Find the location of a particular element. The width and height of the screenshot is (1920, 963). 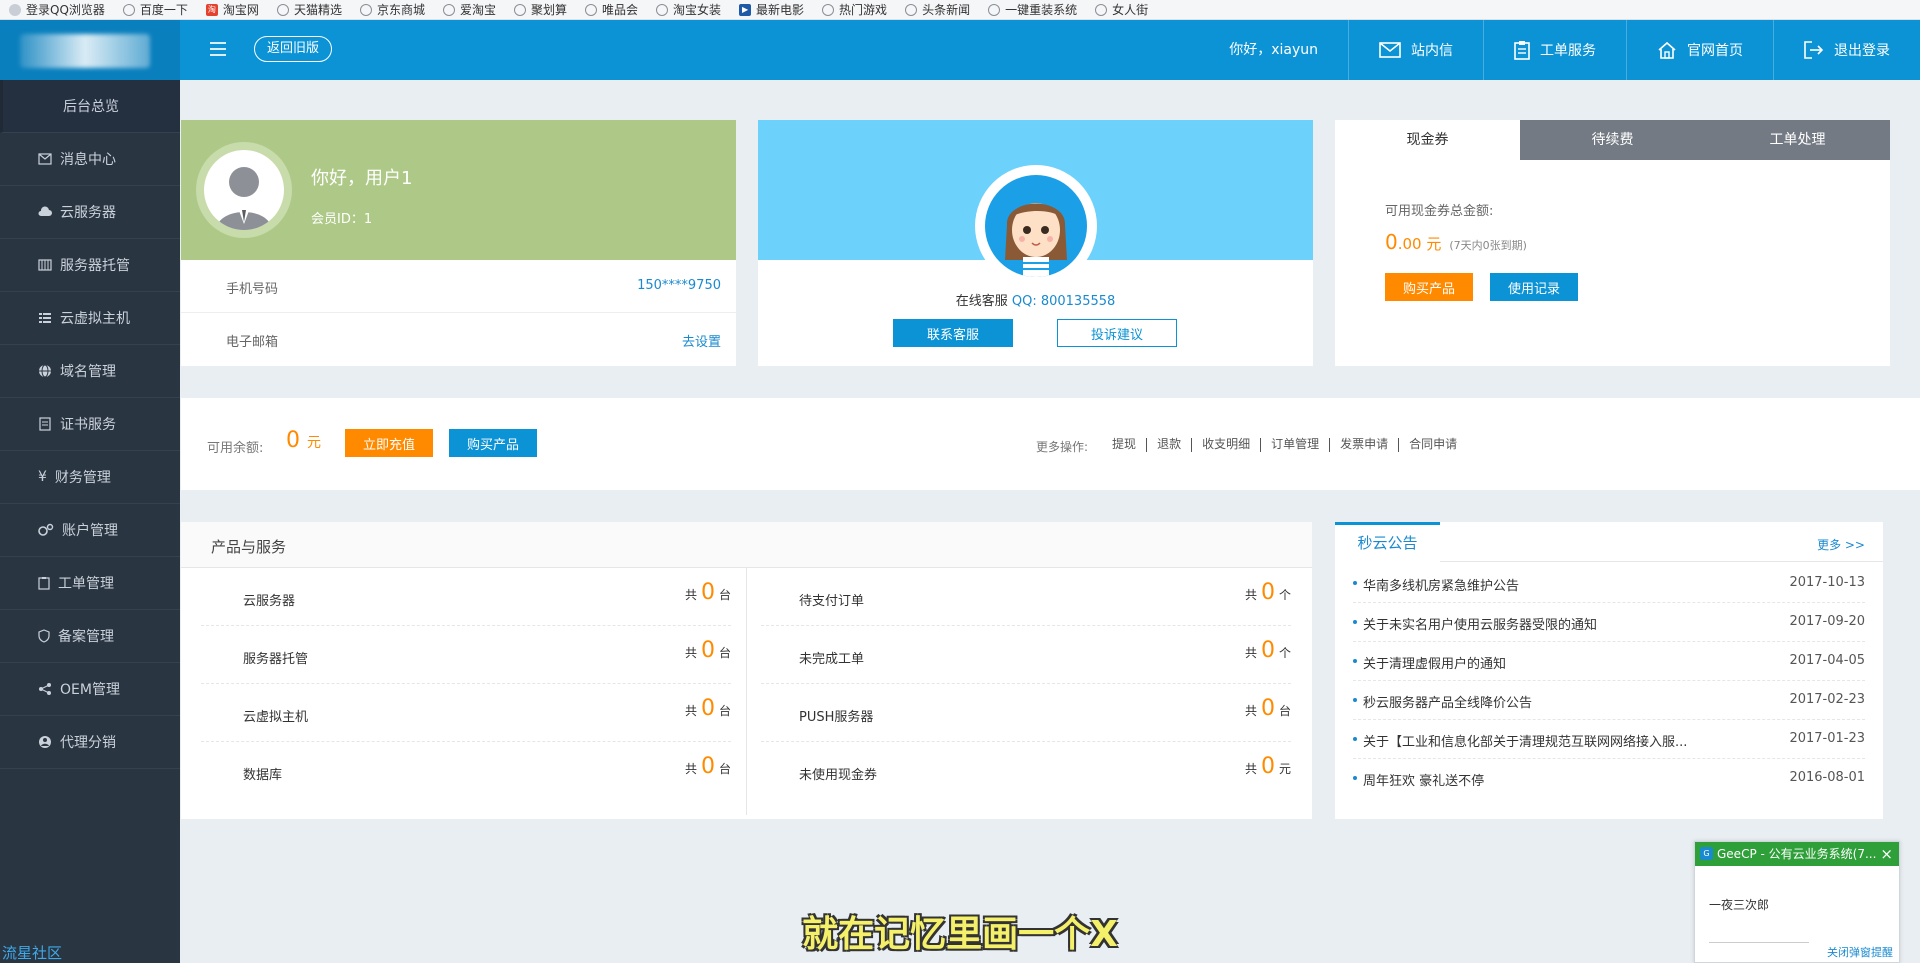

complaint-button: 投诉建议 is located at coordinates (1117, 333).